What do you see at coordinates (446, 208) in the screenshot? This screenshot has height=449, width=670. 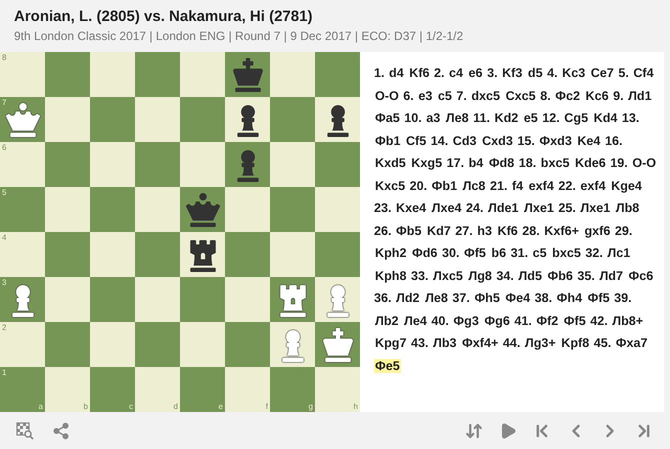 I see `move-link: Лxe4` at bounding box center [446, 208].